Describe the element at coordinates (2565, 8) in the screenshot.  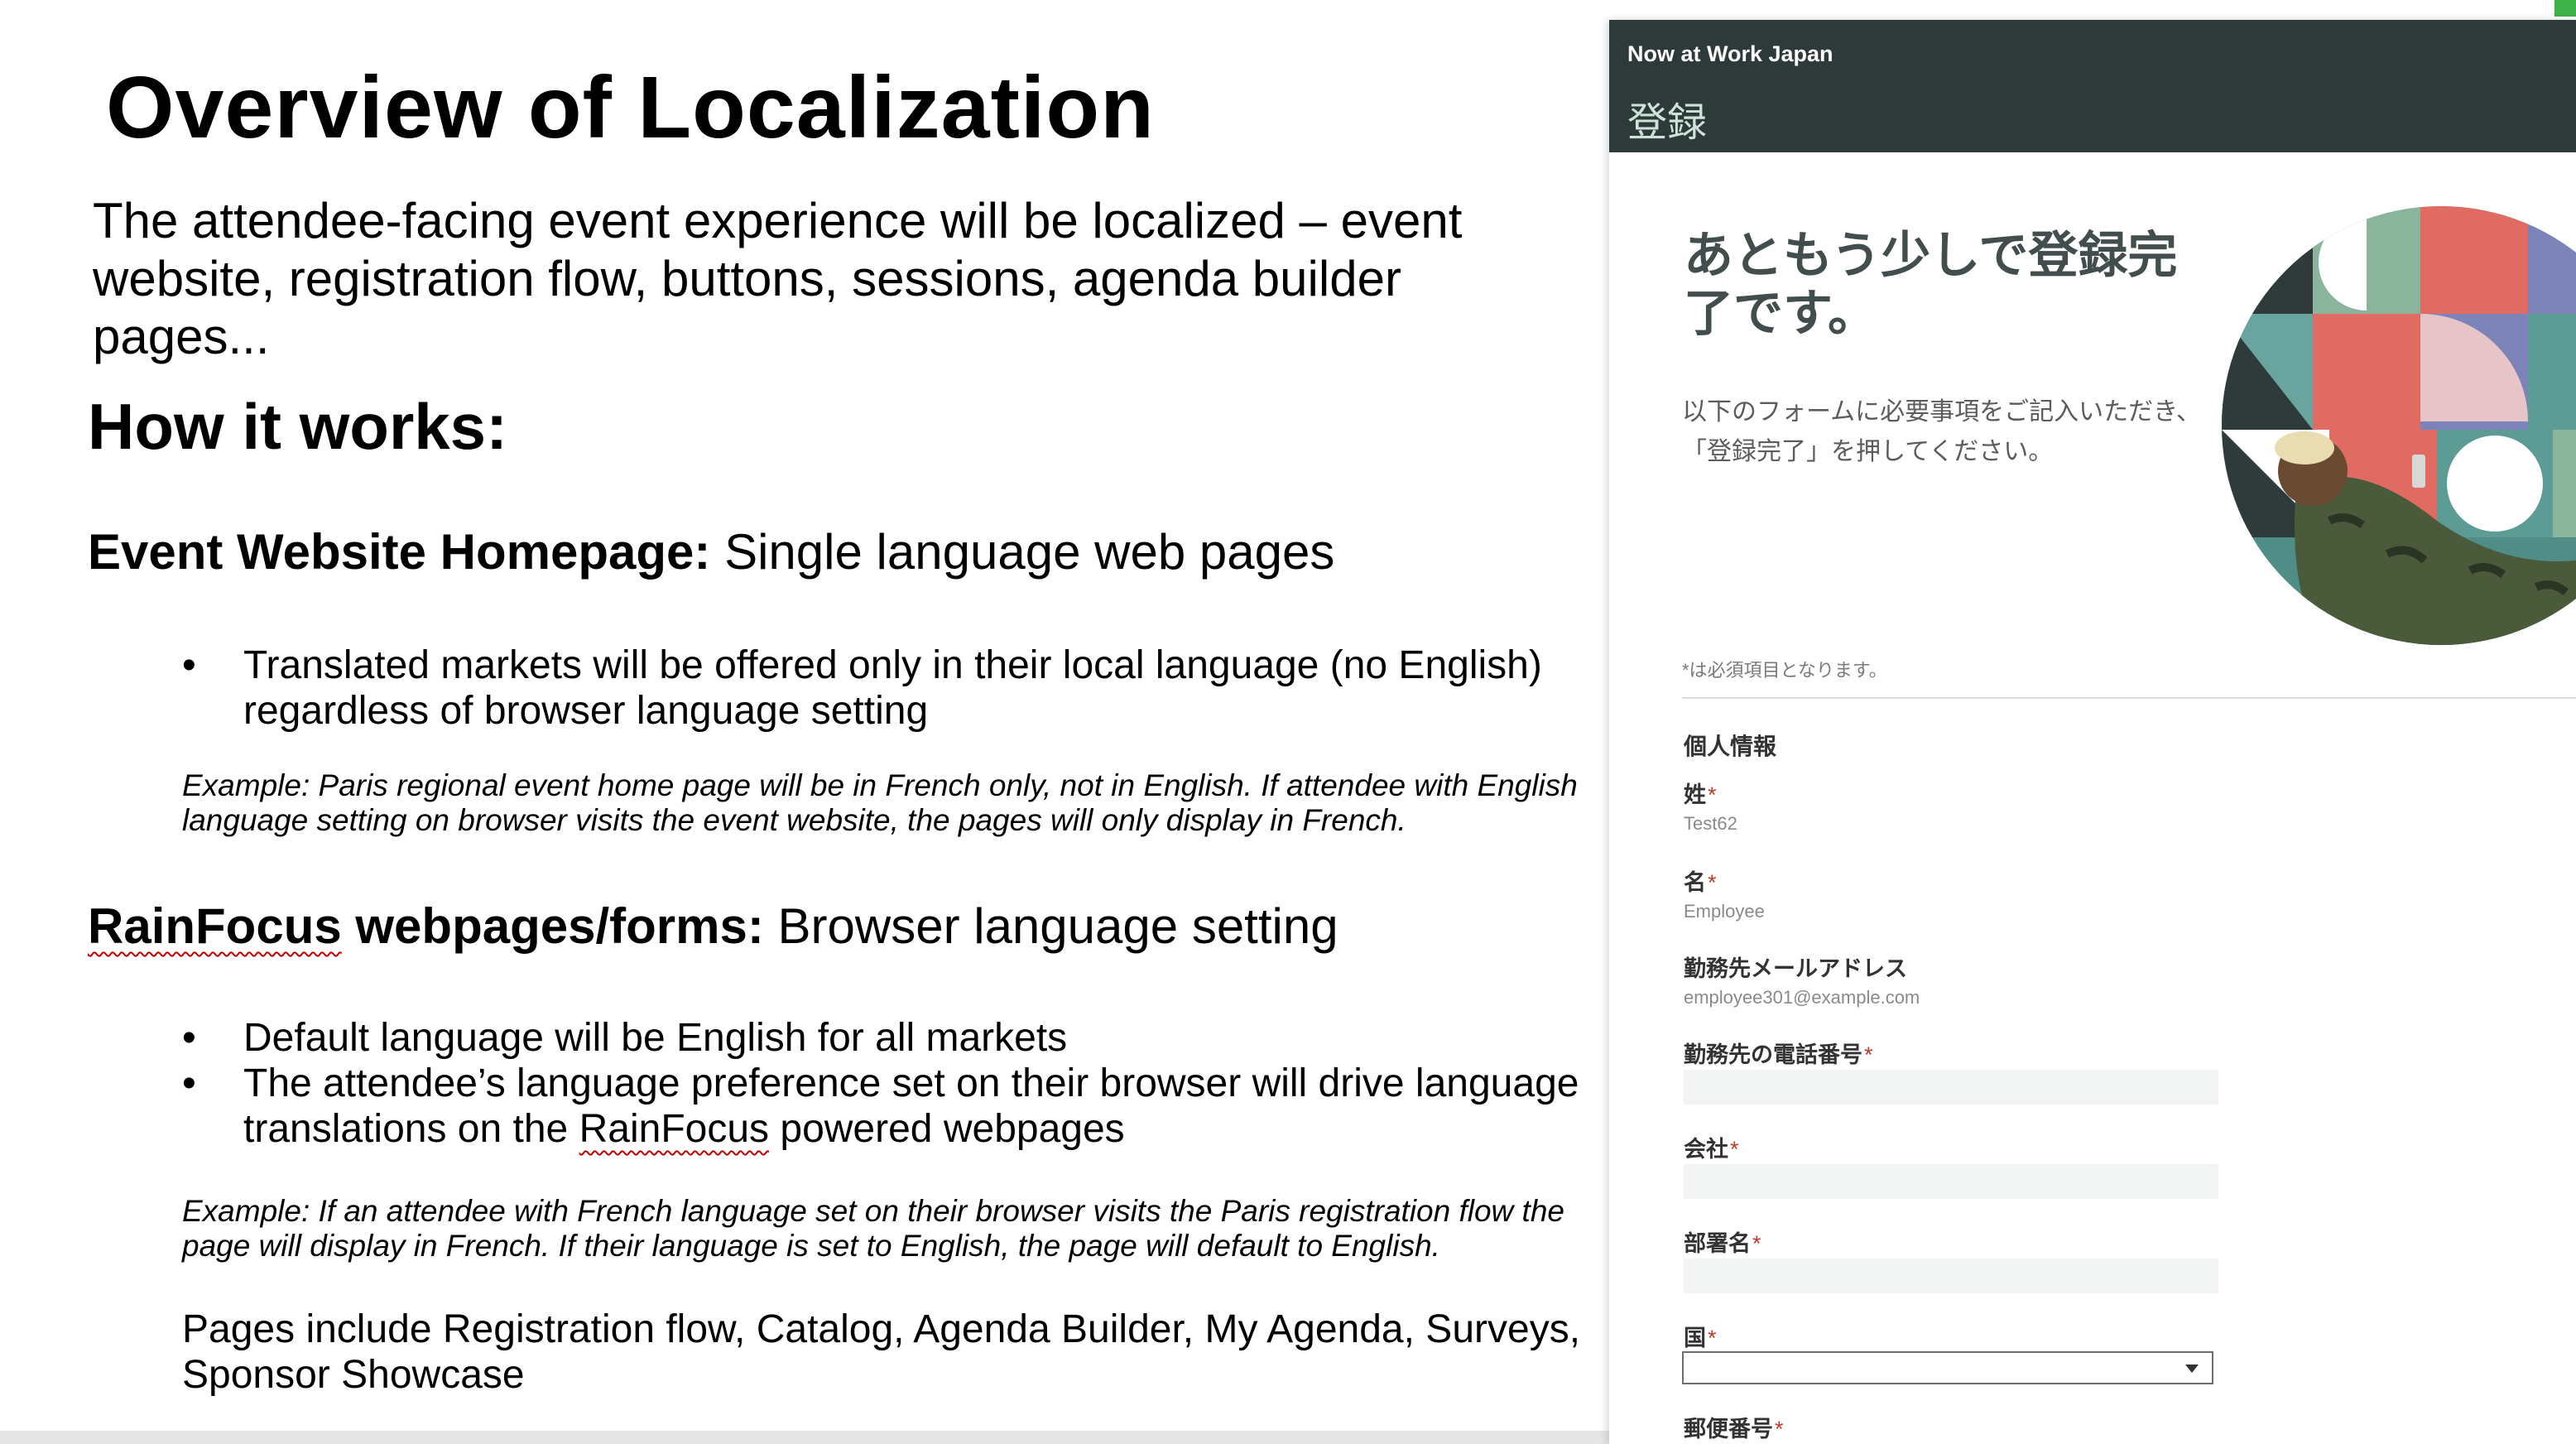
I see `edge-mark` at that location.